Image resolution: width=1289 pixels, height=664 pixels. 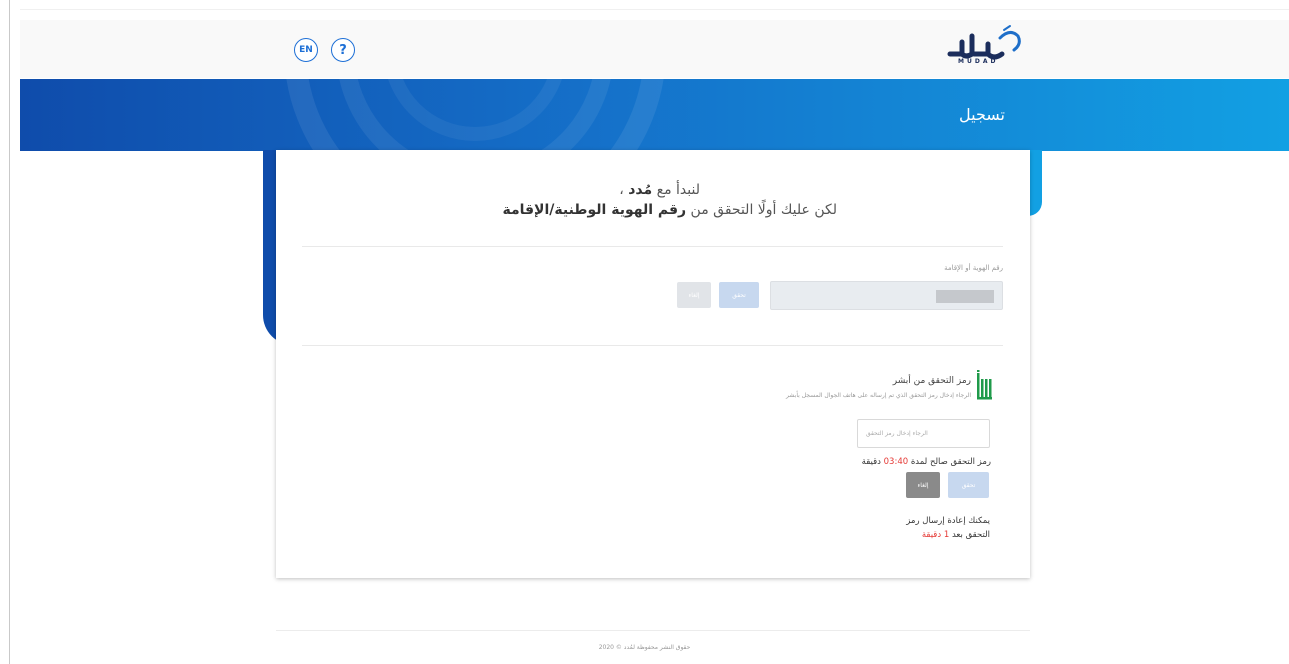 I want to click on page-banner: تسجيل, so click(x=654, y=115).